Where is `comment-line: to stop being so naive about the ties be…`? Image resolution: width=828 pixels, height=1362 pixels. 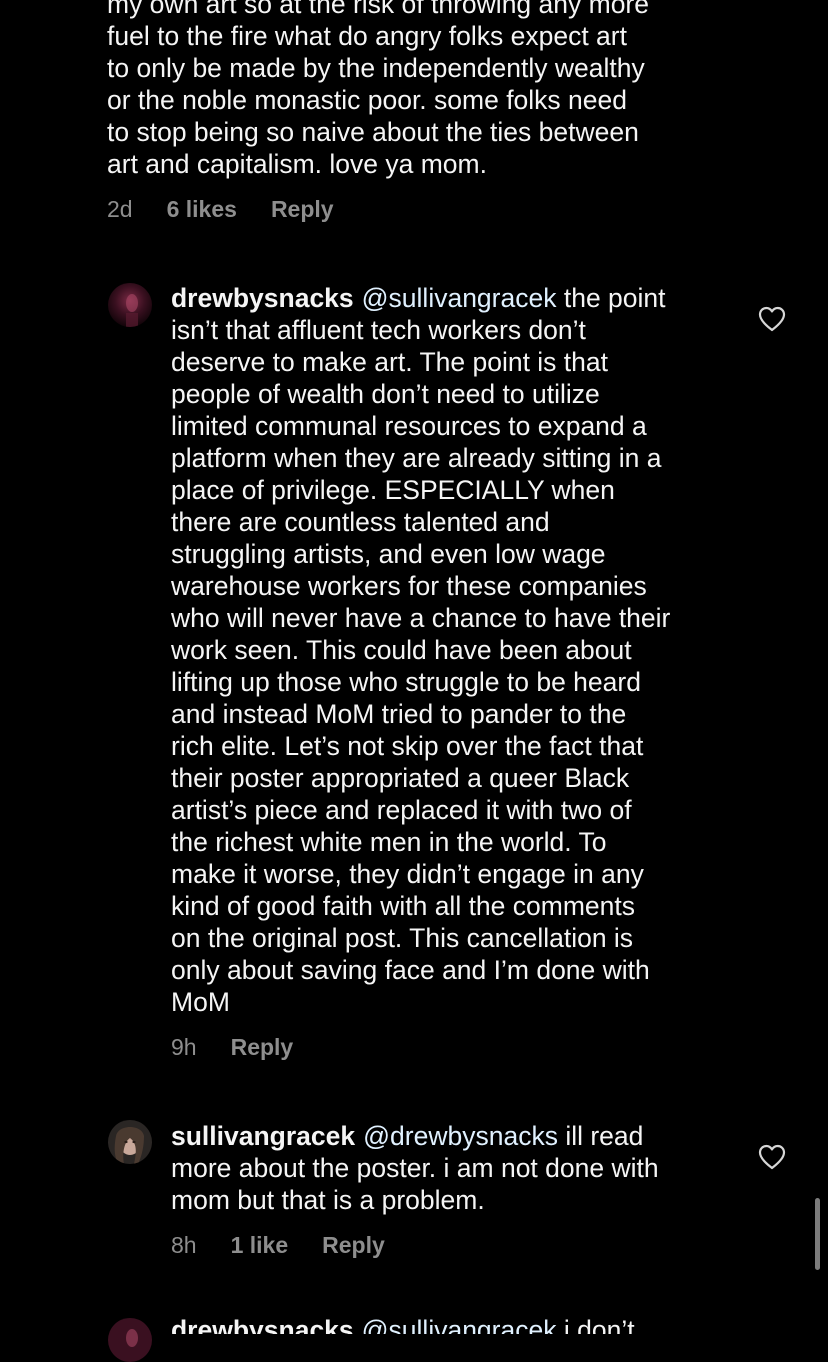 comment-line: to stop being so naive about the ties be… is located at coordinates (373, 132).